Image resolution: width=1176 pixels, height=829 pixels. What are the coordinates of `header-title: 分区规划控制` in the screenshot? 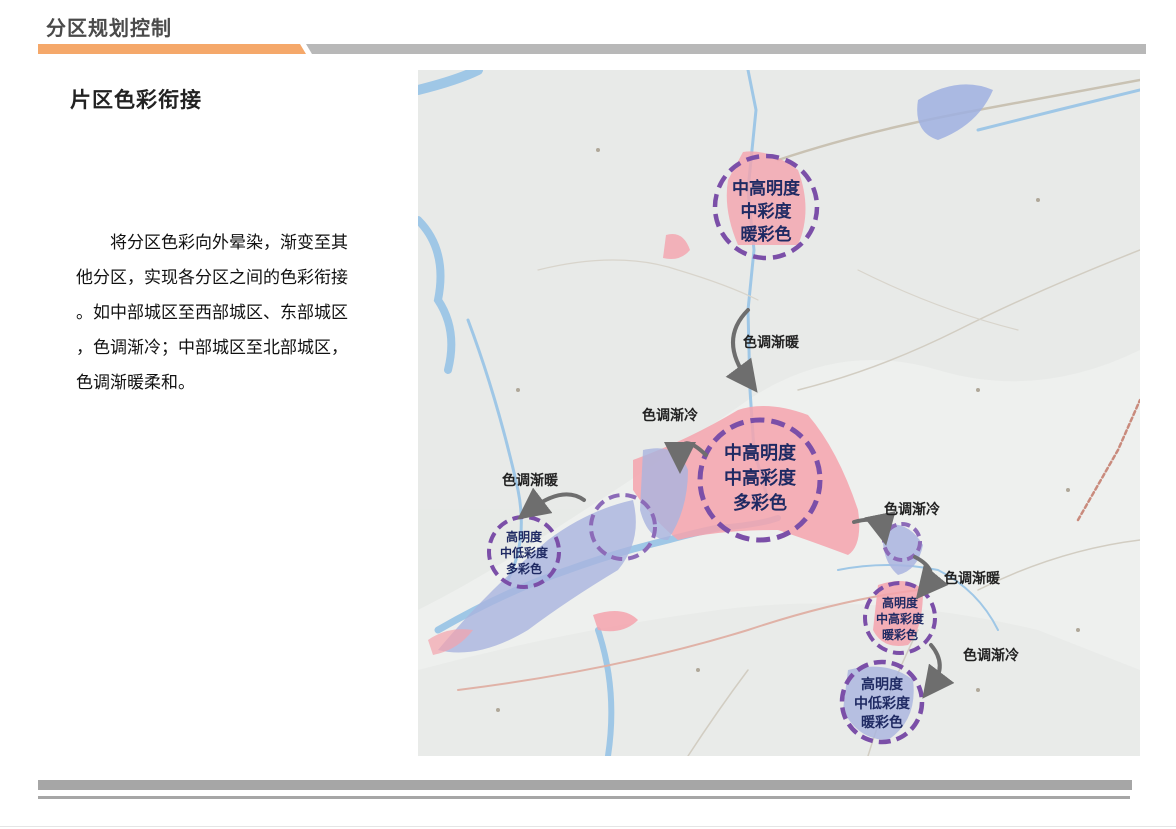 It's located at (109, 28).